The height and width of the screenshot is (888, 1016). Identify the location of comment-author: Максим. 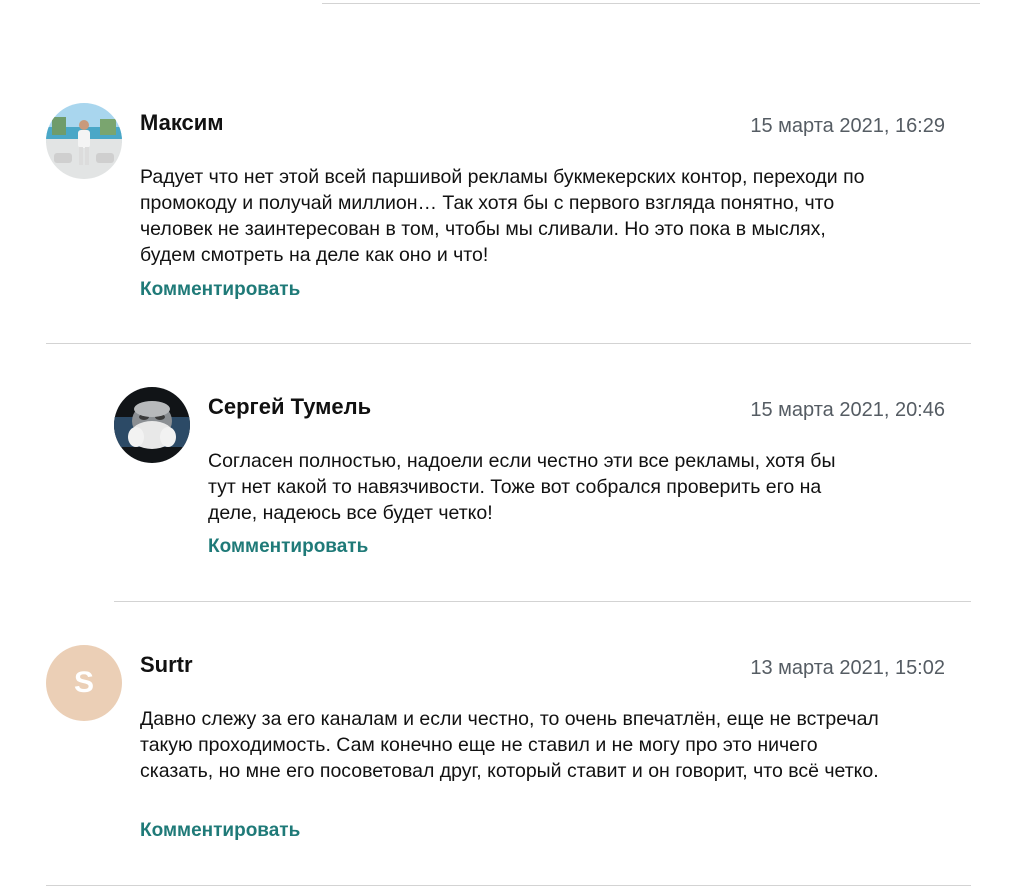
(182, 122).